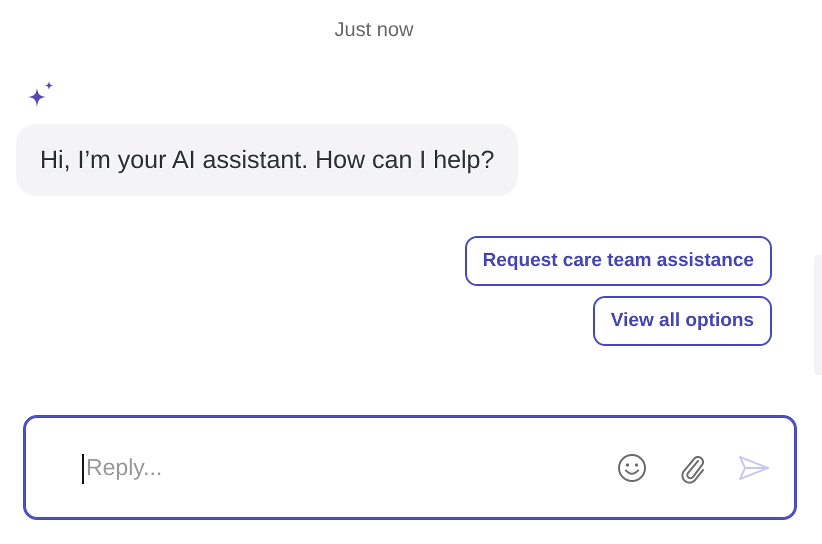 This screenshot has width=822, height=544. Describe the element at coordinates (374, 30) in the screenshot. I see `timestamp: Just now` at that location.